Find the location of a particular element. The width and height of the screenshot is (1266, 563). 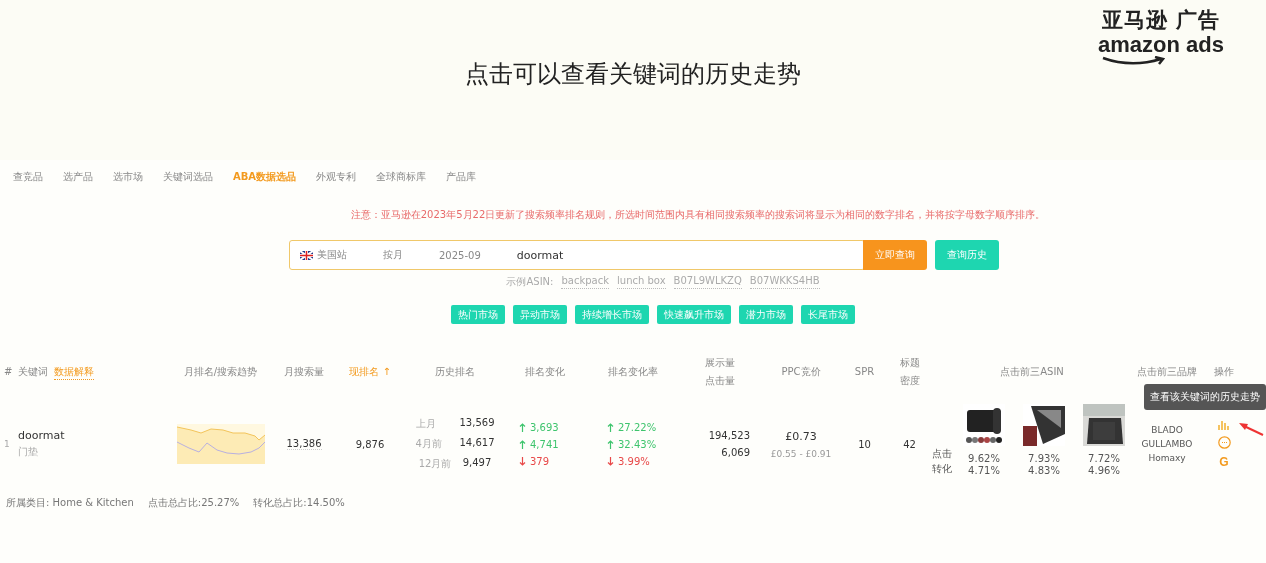

column-header: PPC竞价 is located at coordinates (801, 372).